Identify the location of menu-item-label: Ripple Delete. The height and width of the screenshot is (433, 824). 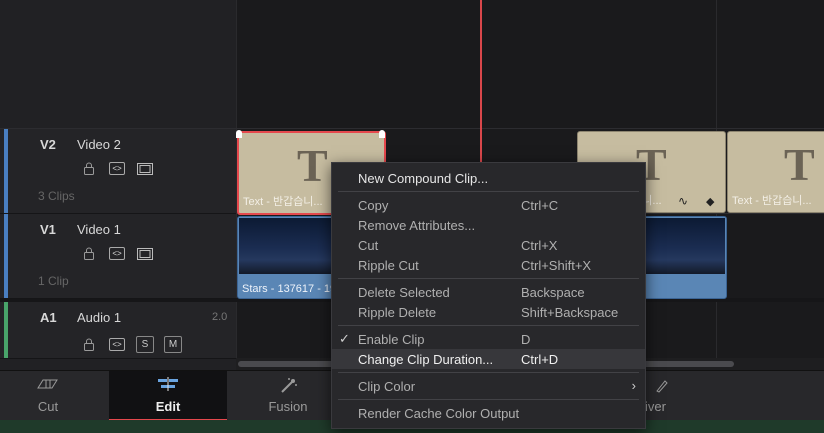
(397, 312).